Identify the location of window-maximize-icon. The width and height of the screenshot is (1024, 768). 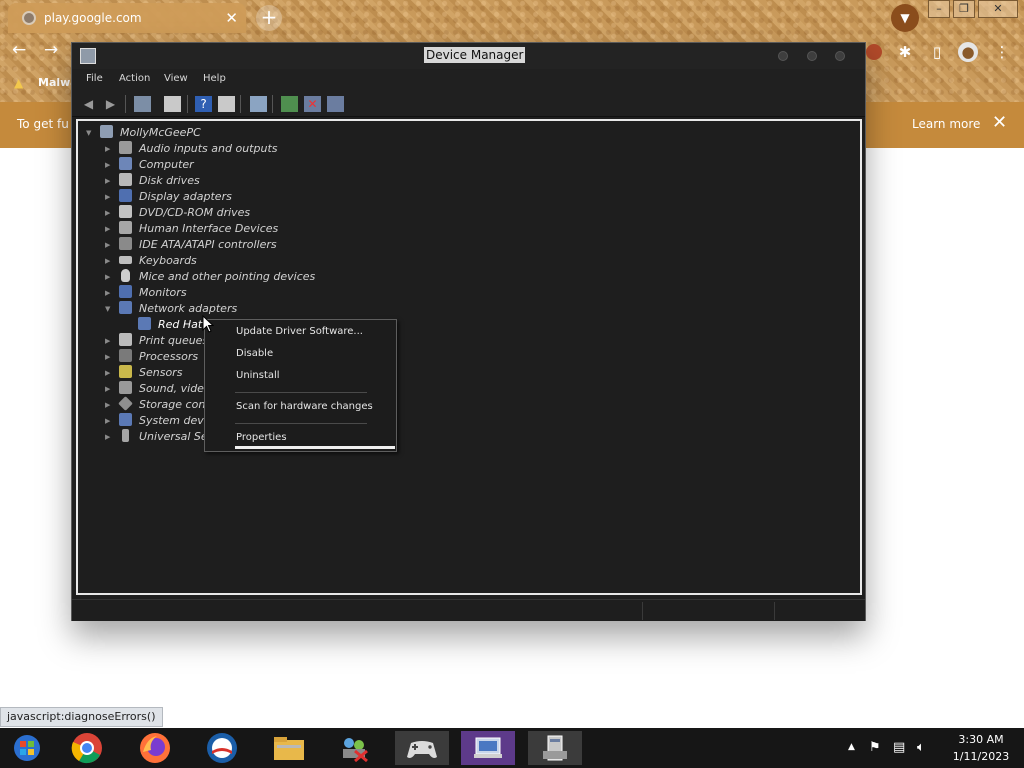
(812, 56).